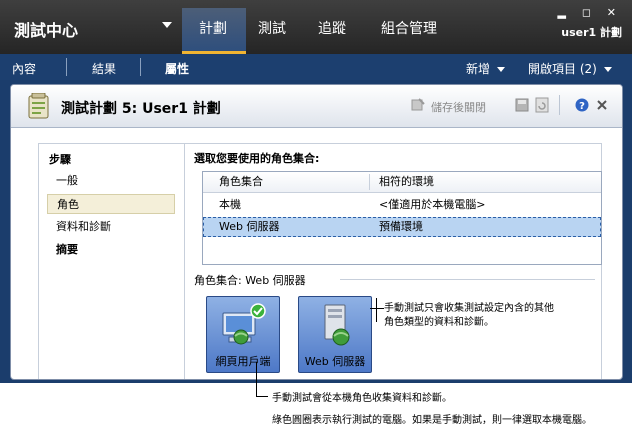  What do you see at coordinates (418, 104) in the screenshot?
I see `save-close-icon` at bounding box center [418, 104].